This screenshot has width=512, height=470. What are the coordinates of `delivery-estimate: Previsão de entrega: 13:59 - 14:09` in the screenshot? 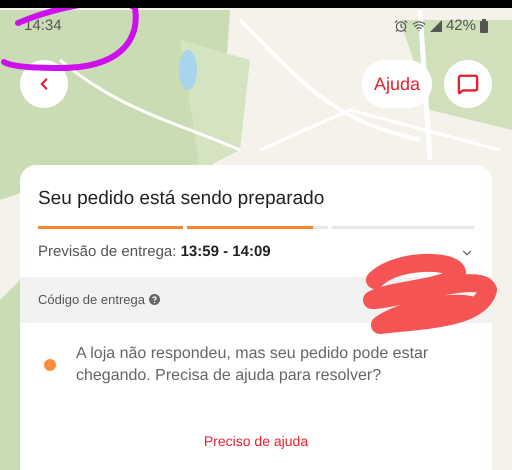 It's located at (154, 252).